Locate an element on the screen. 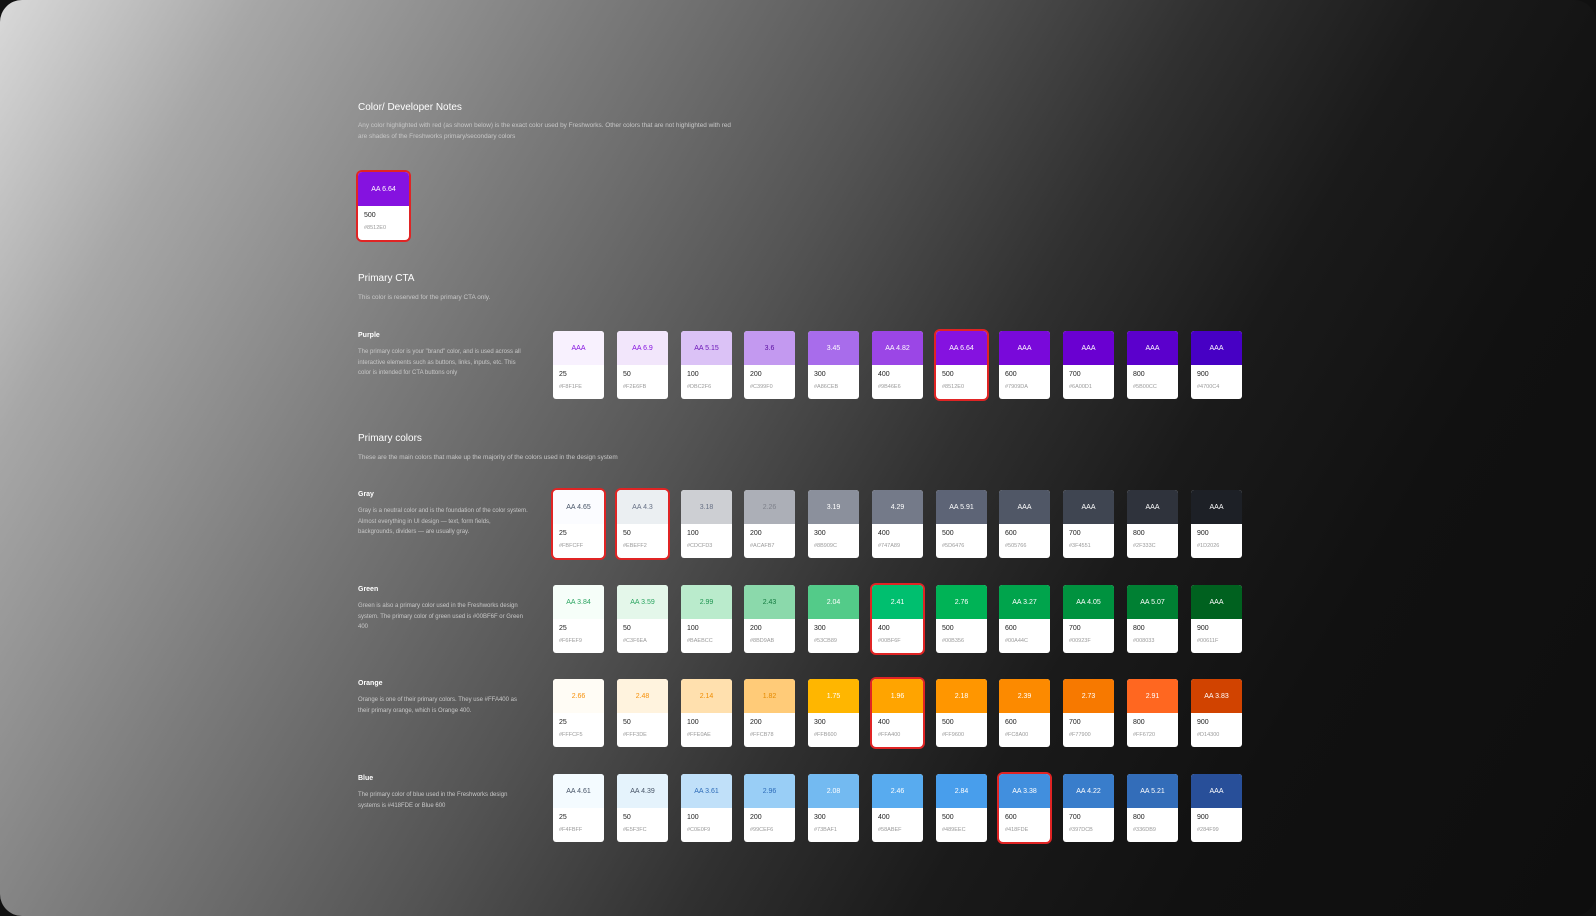 The height and width of the screenshot is (916, 1596). swatch-orange-700: 2.73 700 #F77900 is located at coordinates (1088, 713).